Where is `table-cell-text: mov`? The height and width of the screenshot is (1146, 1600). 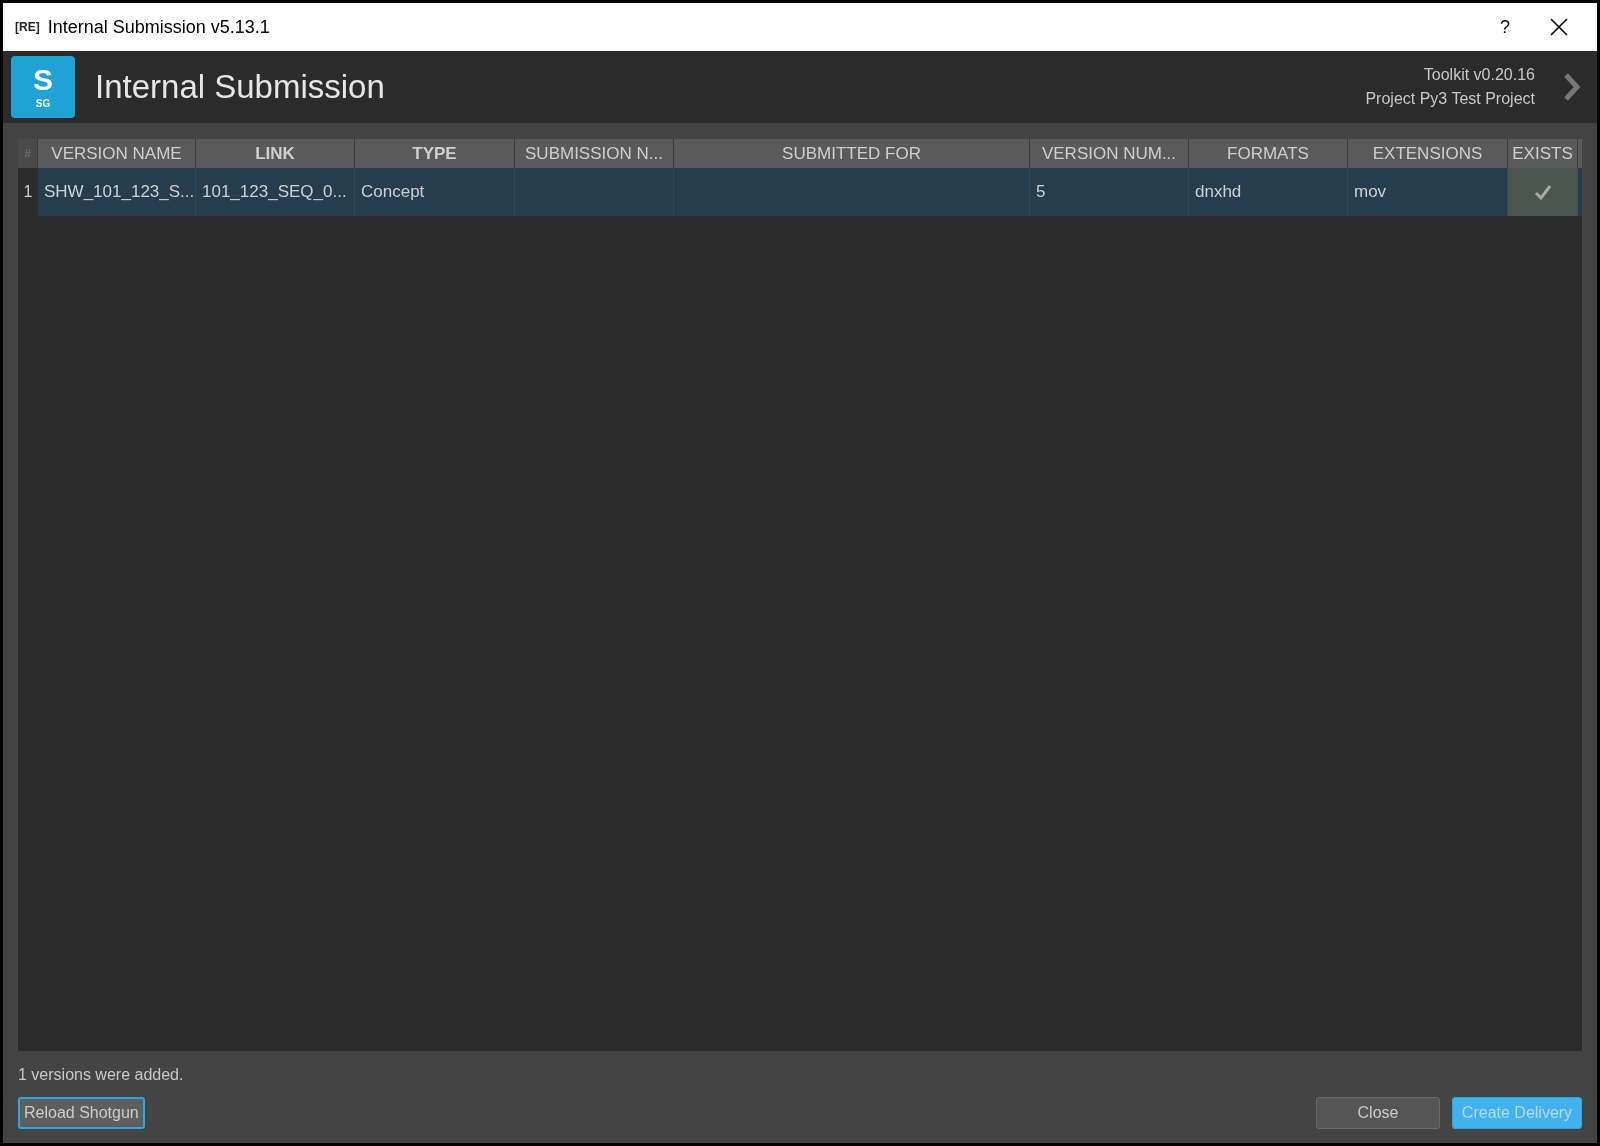 table-cell-text: mov is located at coordinates (1370, 192).